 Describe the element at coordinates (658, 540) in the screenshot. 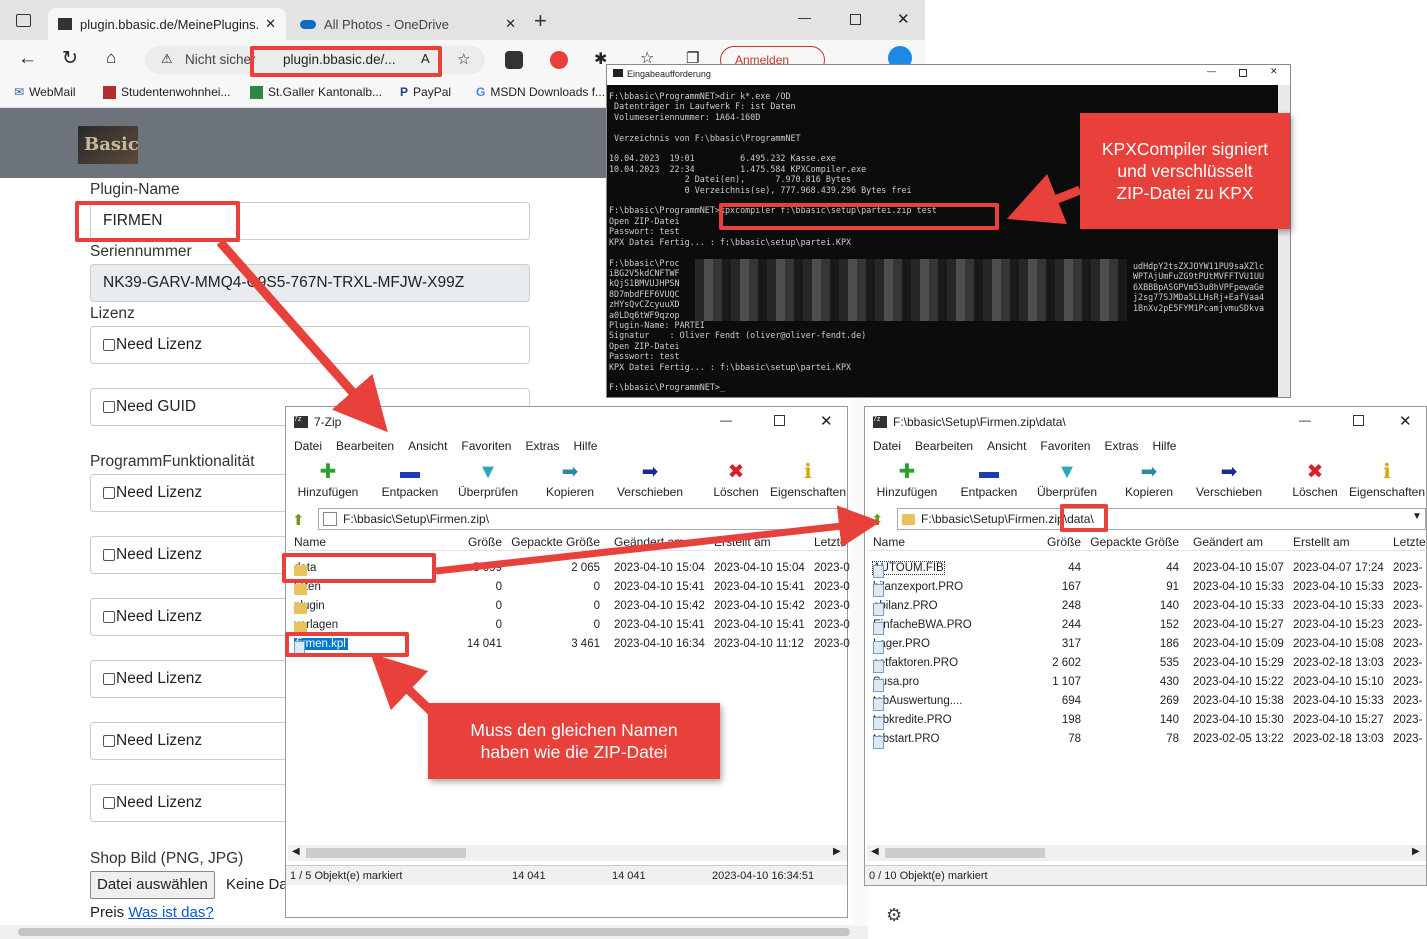

I see `arrow-data-to-right` at that location.